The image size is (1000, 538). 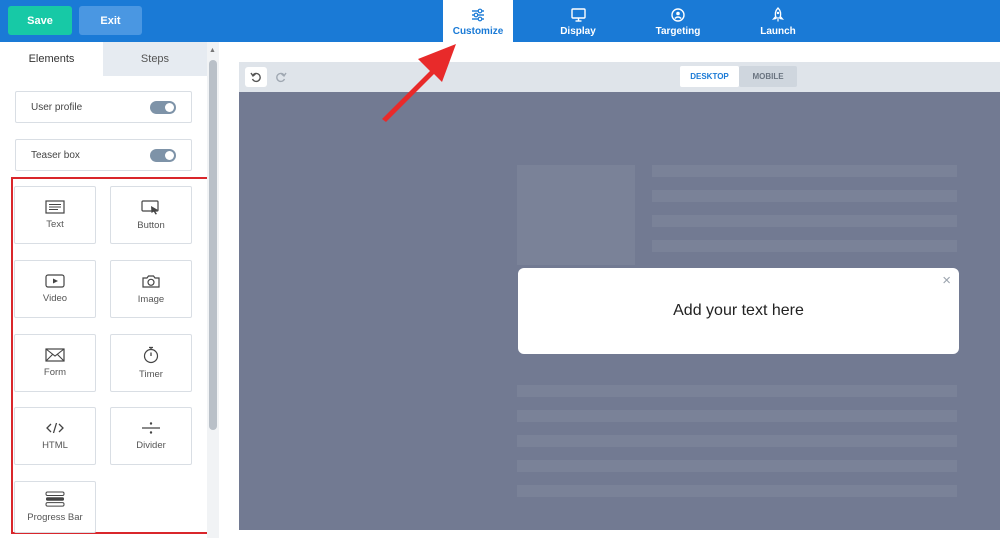 What do you see at coordinates (55, 428) in the screenshot?
I see `code-icon` at bounding box center [55, 428].